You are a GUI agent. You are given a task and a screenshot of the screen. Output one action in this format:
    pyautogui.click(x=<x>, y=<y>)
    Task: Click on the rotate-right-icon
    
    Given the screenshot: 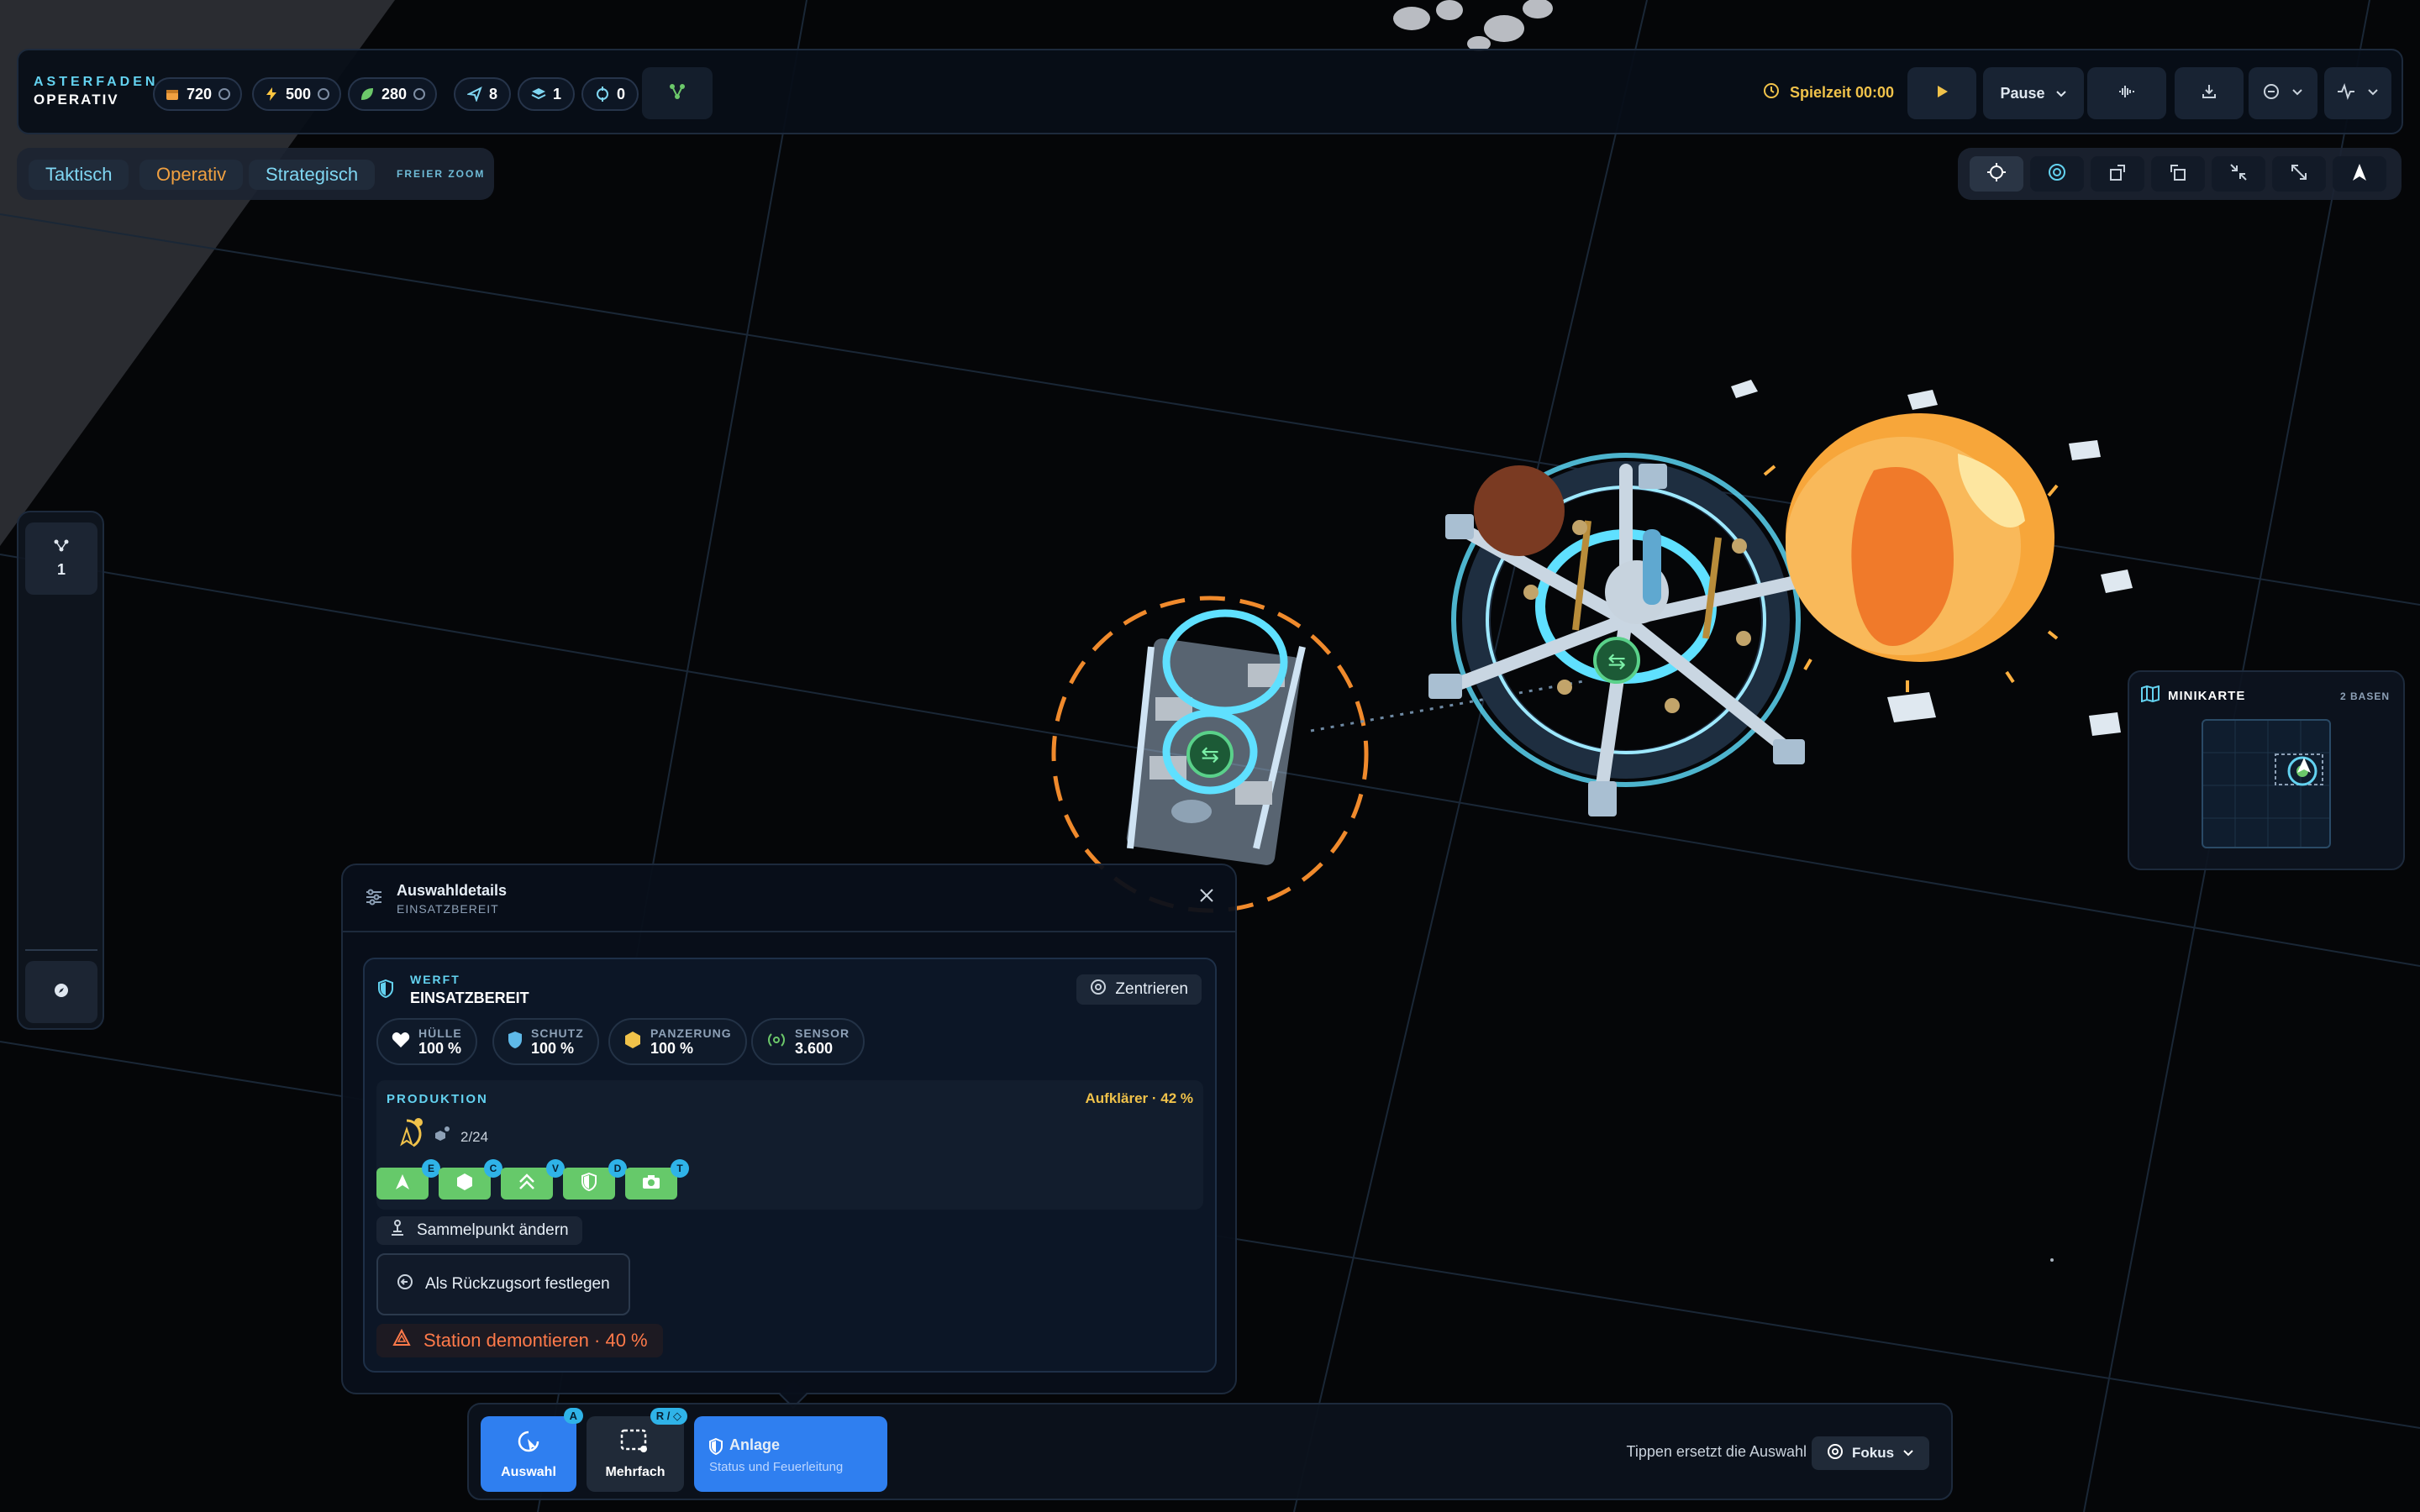 What is the action you would take?
    pyautogui.click(x=2178, y=174)
    